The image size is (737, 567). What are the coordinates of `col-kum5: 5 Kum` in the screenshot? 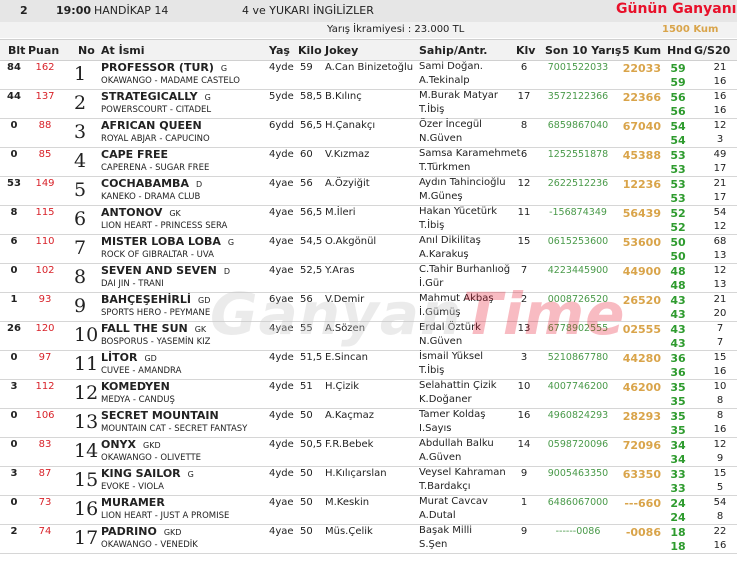 It's located at (641, 50).